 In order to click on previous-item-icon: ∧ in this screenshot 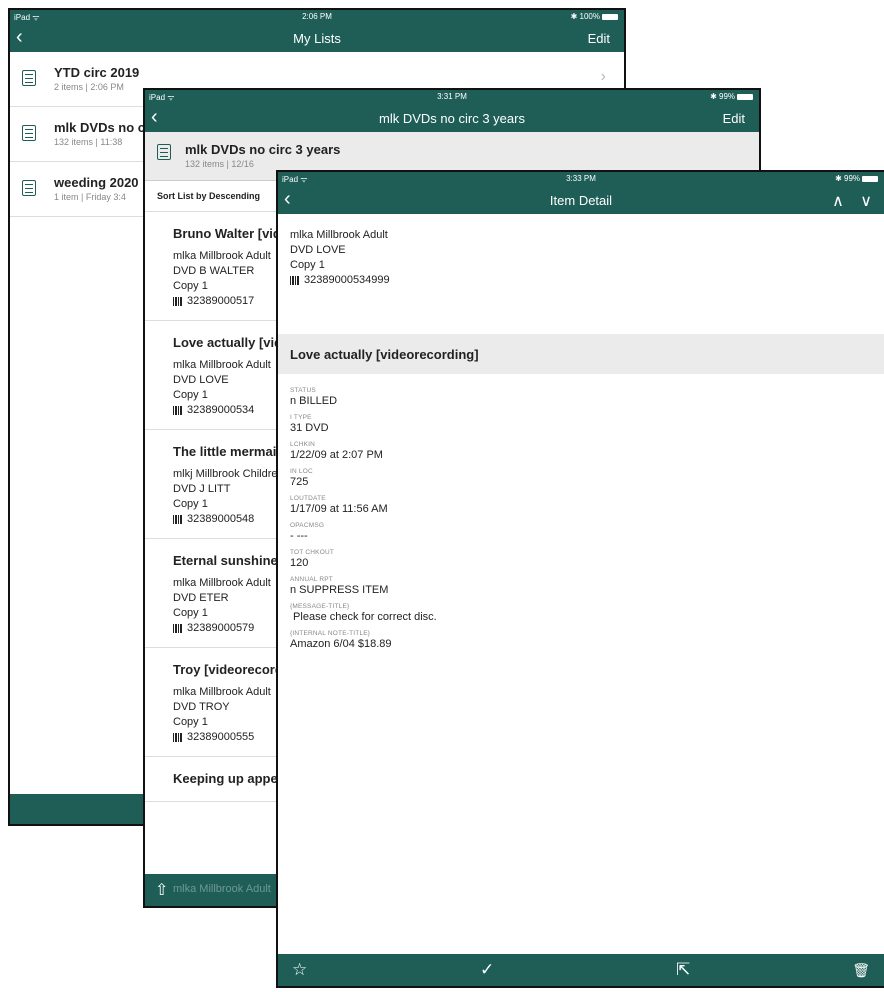, I will do `click(838, 201)`.